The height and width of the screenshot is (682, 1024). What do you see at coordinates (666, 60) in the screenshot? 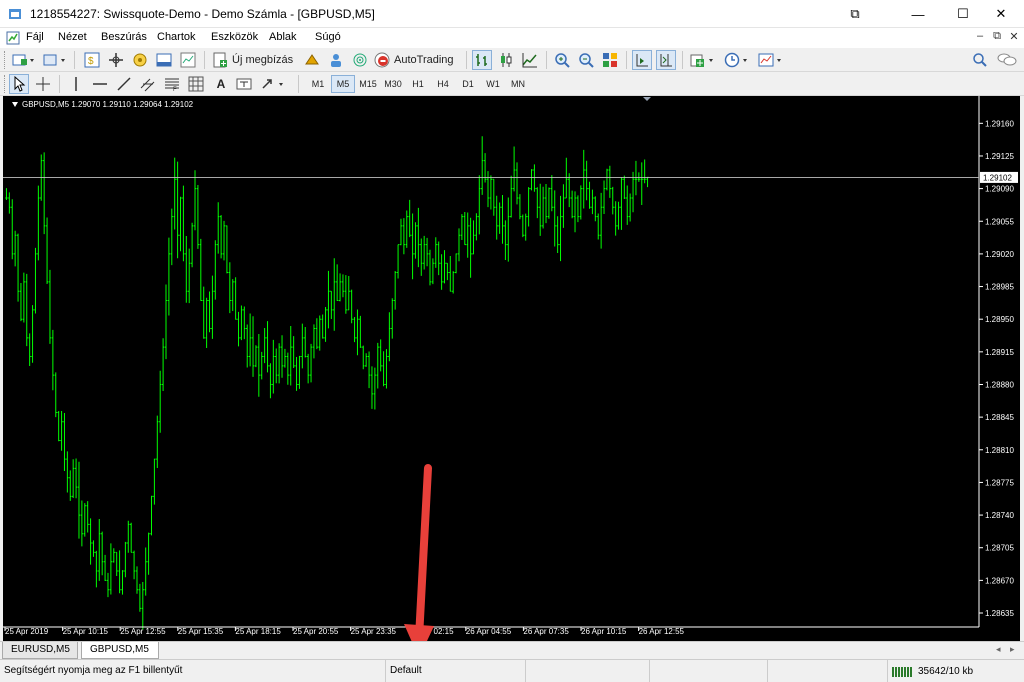
I see `chart-shift-button` at bounding box center [666, 60].